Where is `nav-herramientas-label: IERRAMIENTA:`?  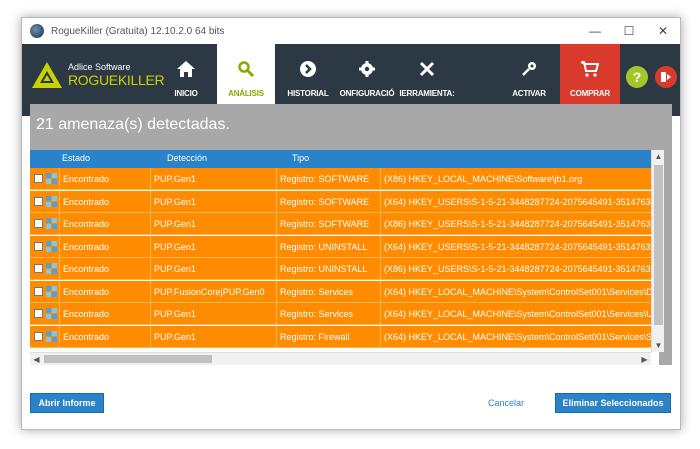 nav-herramientas-label: IERRAMIENTA: is located at coordinates (427, 93).